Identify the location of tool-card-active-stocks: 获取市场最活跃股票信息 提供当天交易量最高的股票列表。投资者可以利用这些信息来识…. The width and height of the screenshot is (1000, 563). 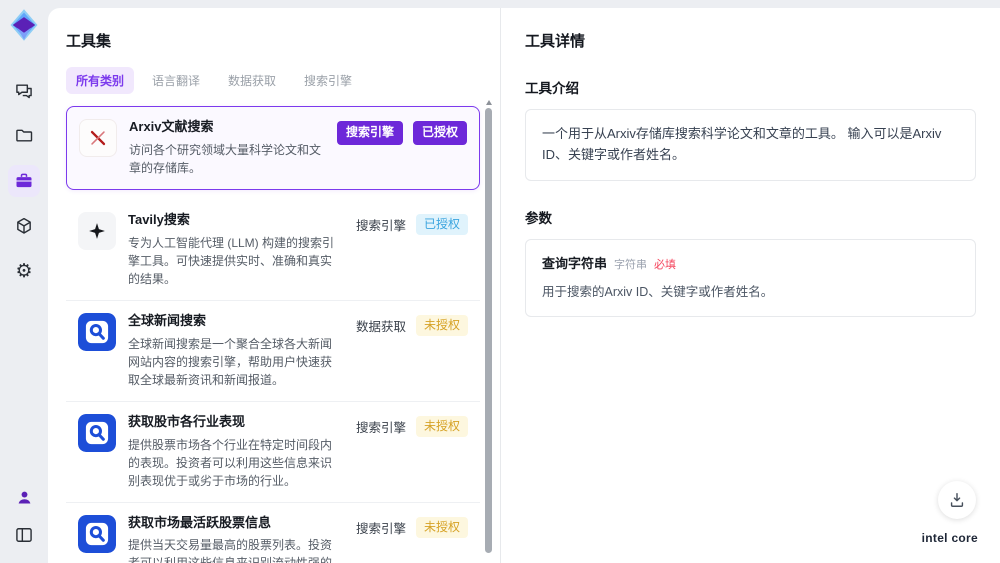
(273, 532).